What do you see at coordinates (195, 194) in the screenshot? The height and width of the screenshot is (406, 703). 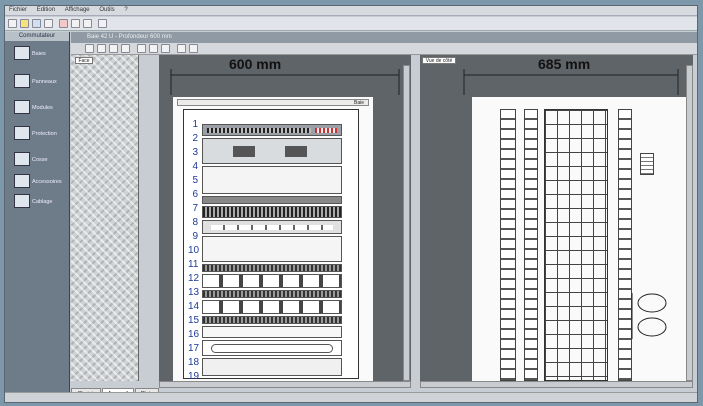 I see `rack-unit-number: 6` at bounding box center [195, 194].